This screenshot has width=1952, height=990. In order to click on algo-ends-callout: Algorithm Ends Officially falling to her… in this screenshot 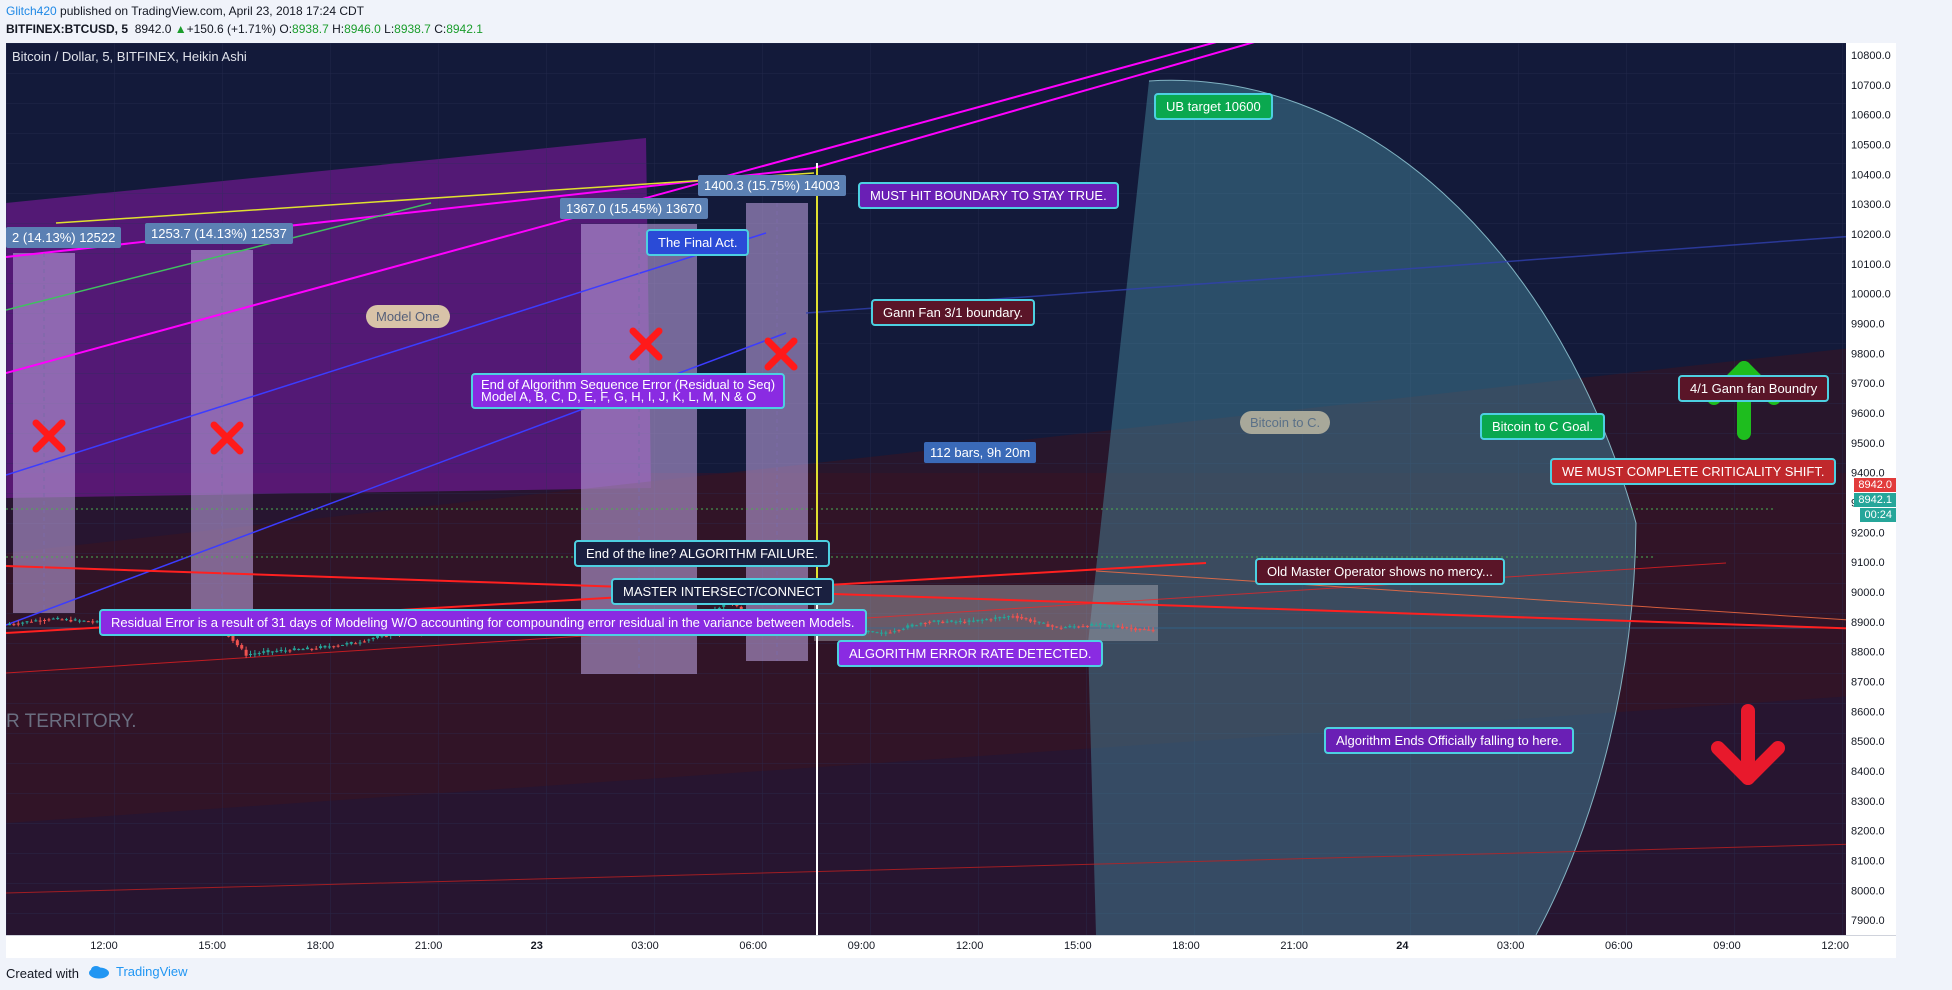, I will do `click(1449, 740)`.